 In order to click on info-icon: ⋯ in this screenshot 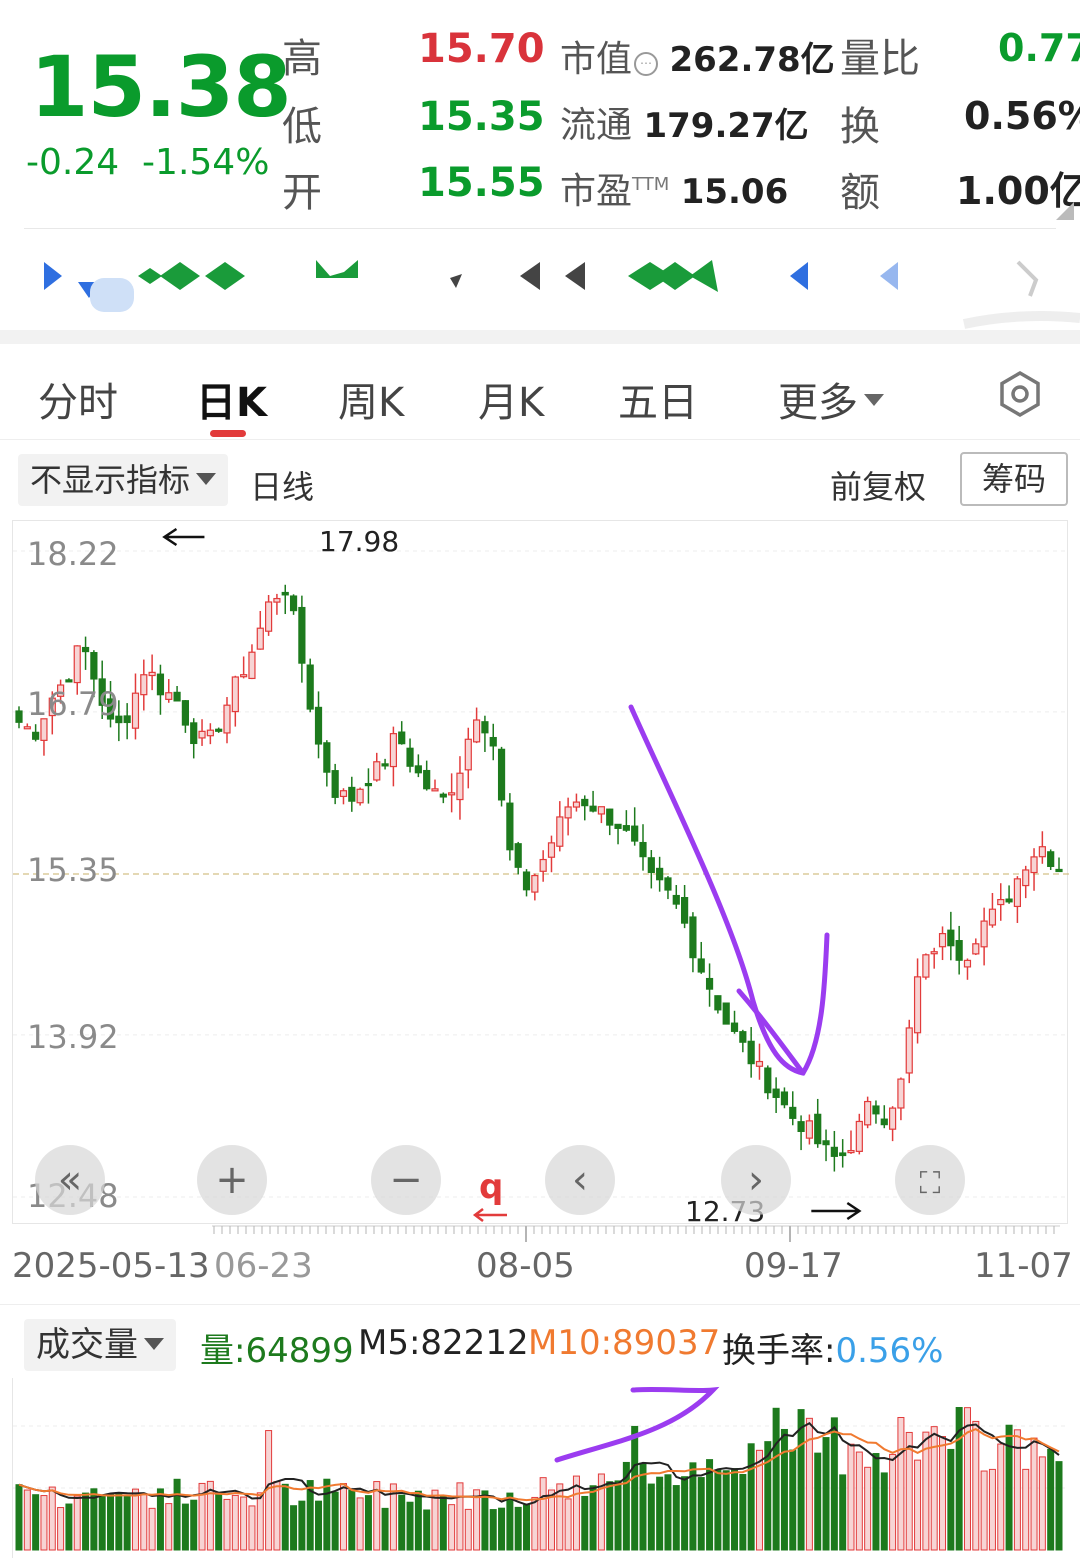, I will do `click(646, 64)`.